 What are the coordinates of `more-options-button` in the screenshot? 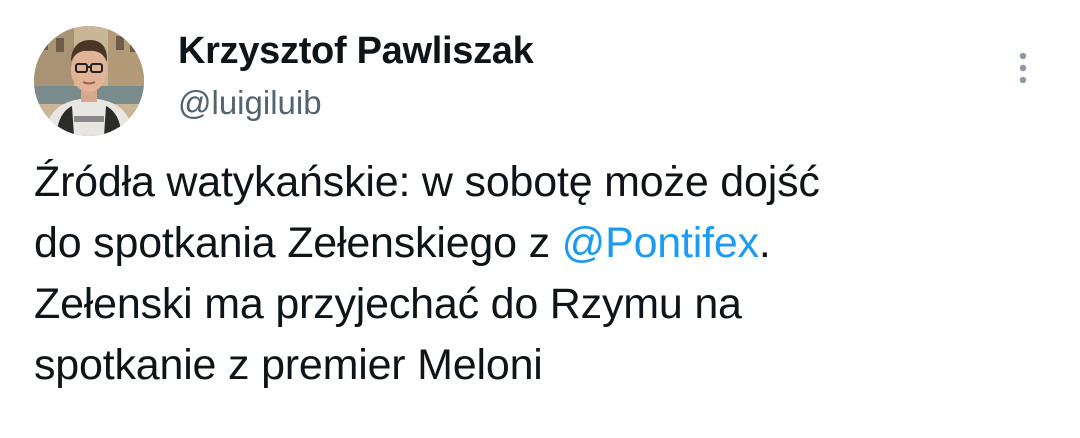 It's located at (1023, 70).